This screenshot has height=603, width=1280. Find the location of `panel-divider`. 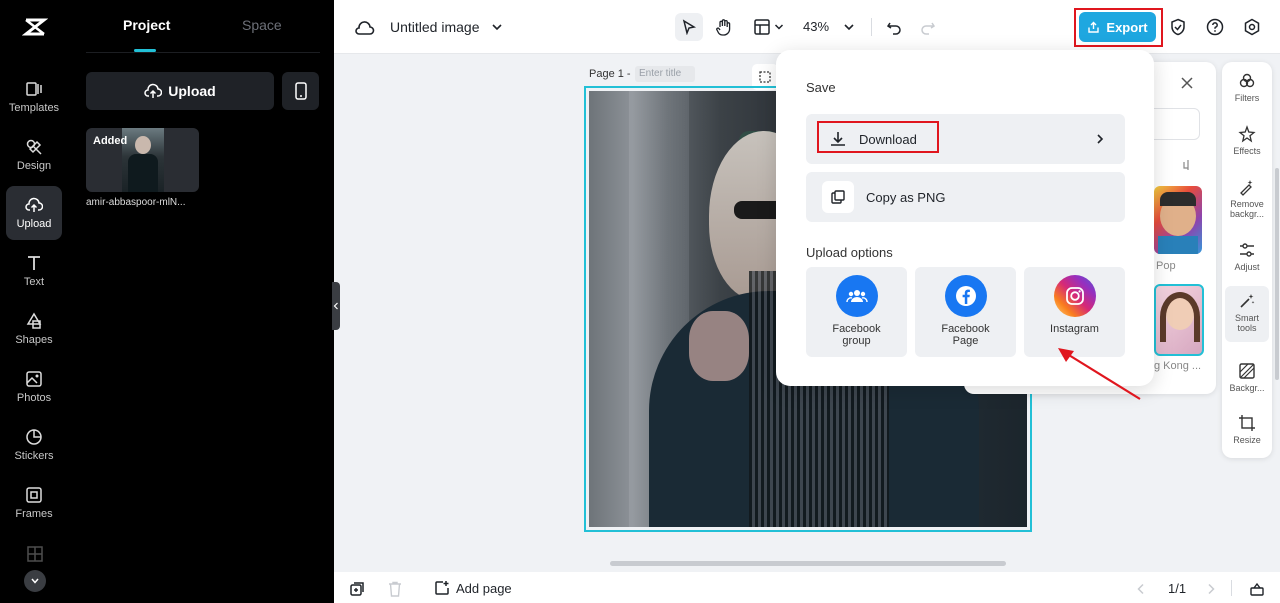

panel-divider is located at coordinates (203, 52).